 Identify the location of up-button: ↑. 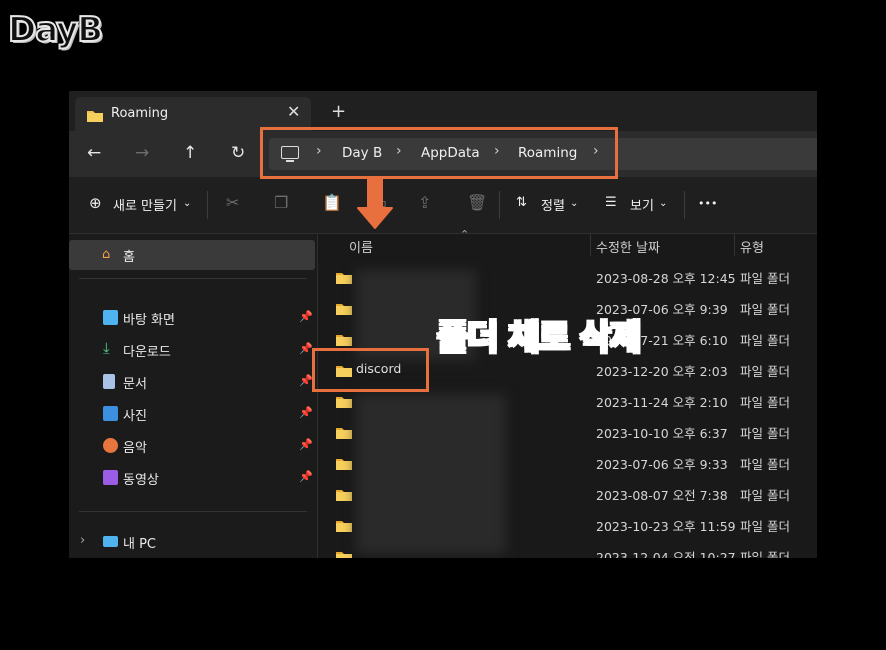
(190, 153).